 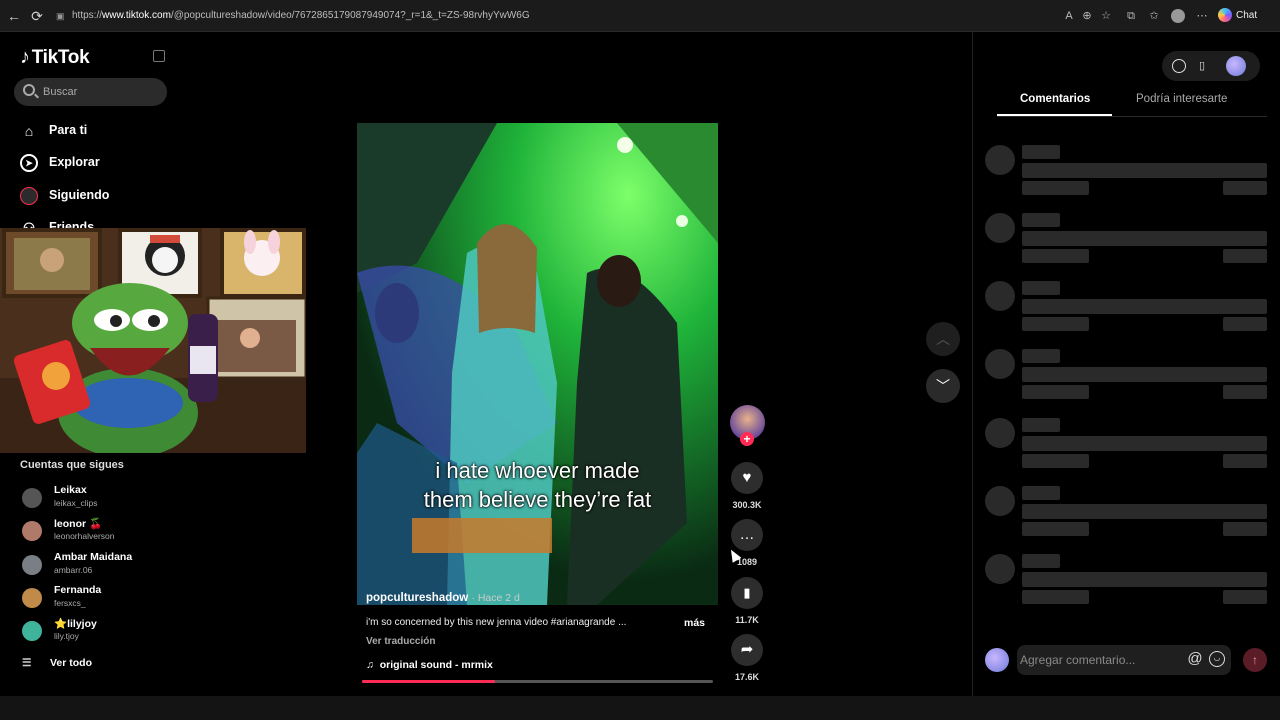 I want to click on send-arrow-icon: ↑, so click(x=1255, y=660).